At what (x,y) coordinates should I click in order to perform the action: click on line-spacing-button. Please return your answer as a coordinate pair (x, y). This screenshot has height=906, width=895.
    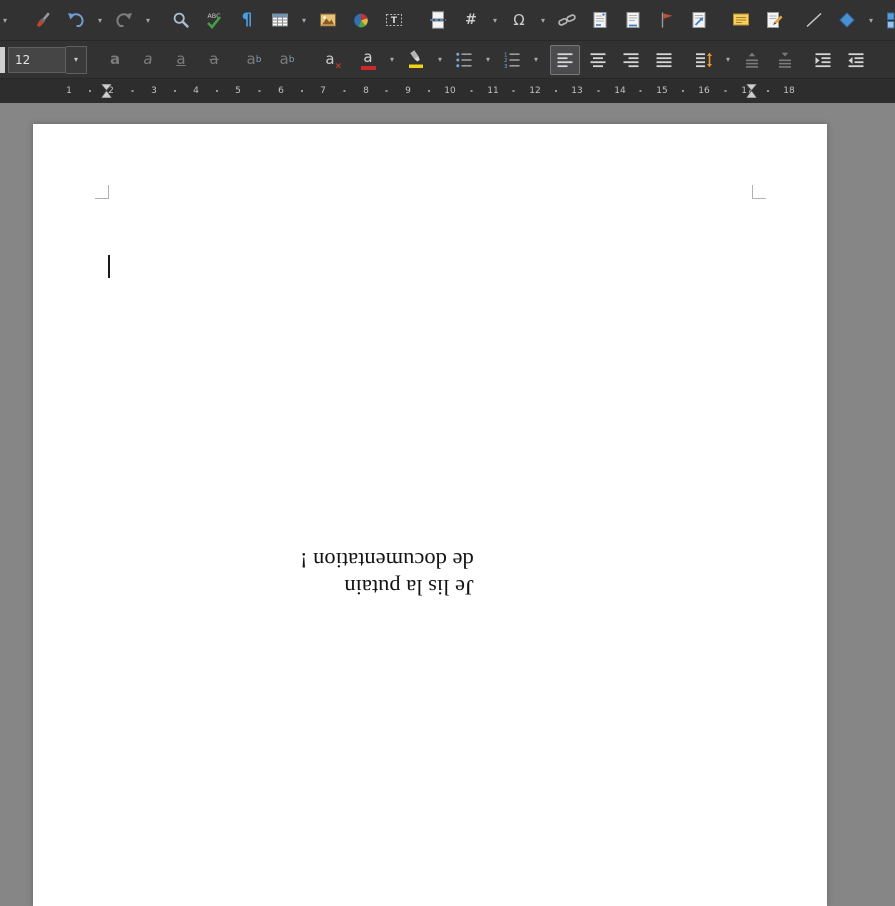
    Looking at the image, I should click on (704, 60).